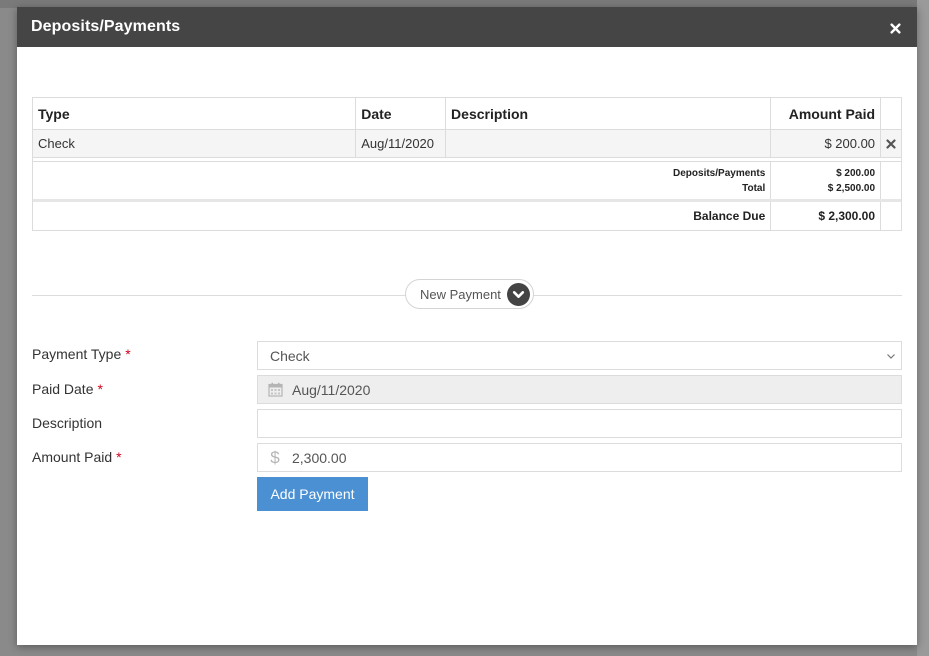 This screenshot has height=656, width=929. Describe the element at coordinates (609, 143) in the screenshot. I see `row-description` at that location.